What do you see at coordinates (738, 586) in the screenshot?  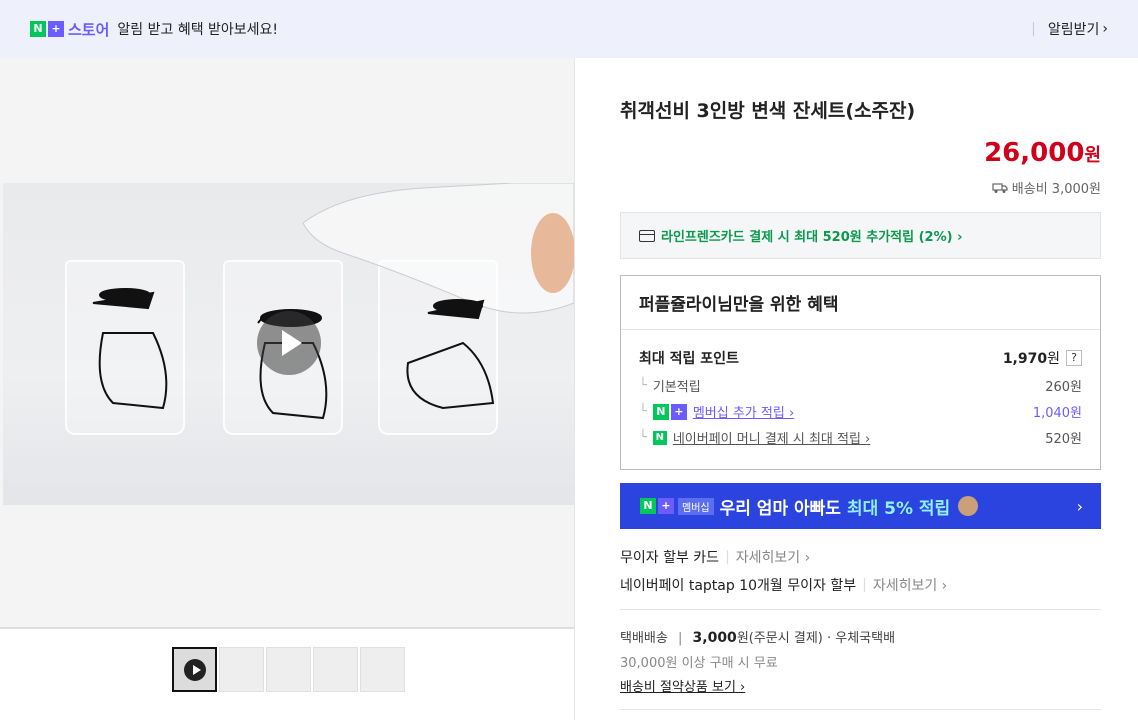 I see `npay-installment-label: 네이버페이 taptap 10개월 무이자 할부` at bounding box center [738, 586].